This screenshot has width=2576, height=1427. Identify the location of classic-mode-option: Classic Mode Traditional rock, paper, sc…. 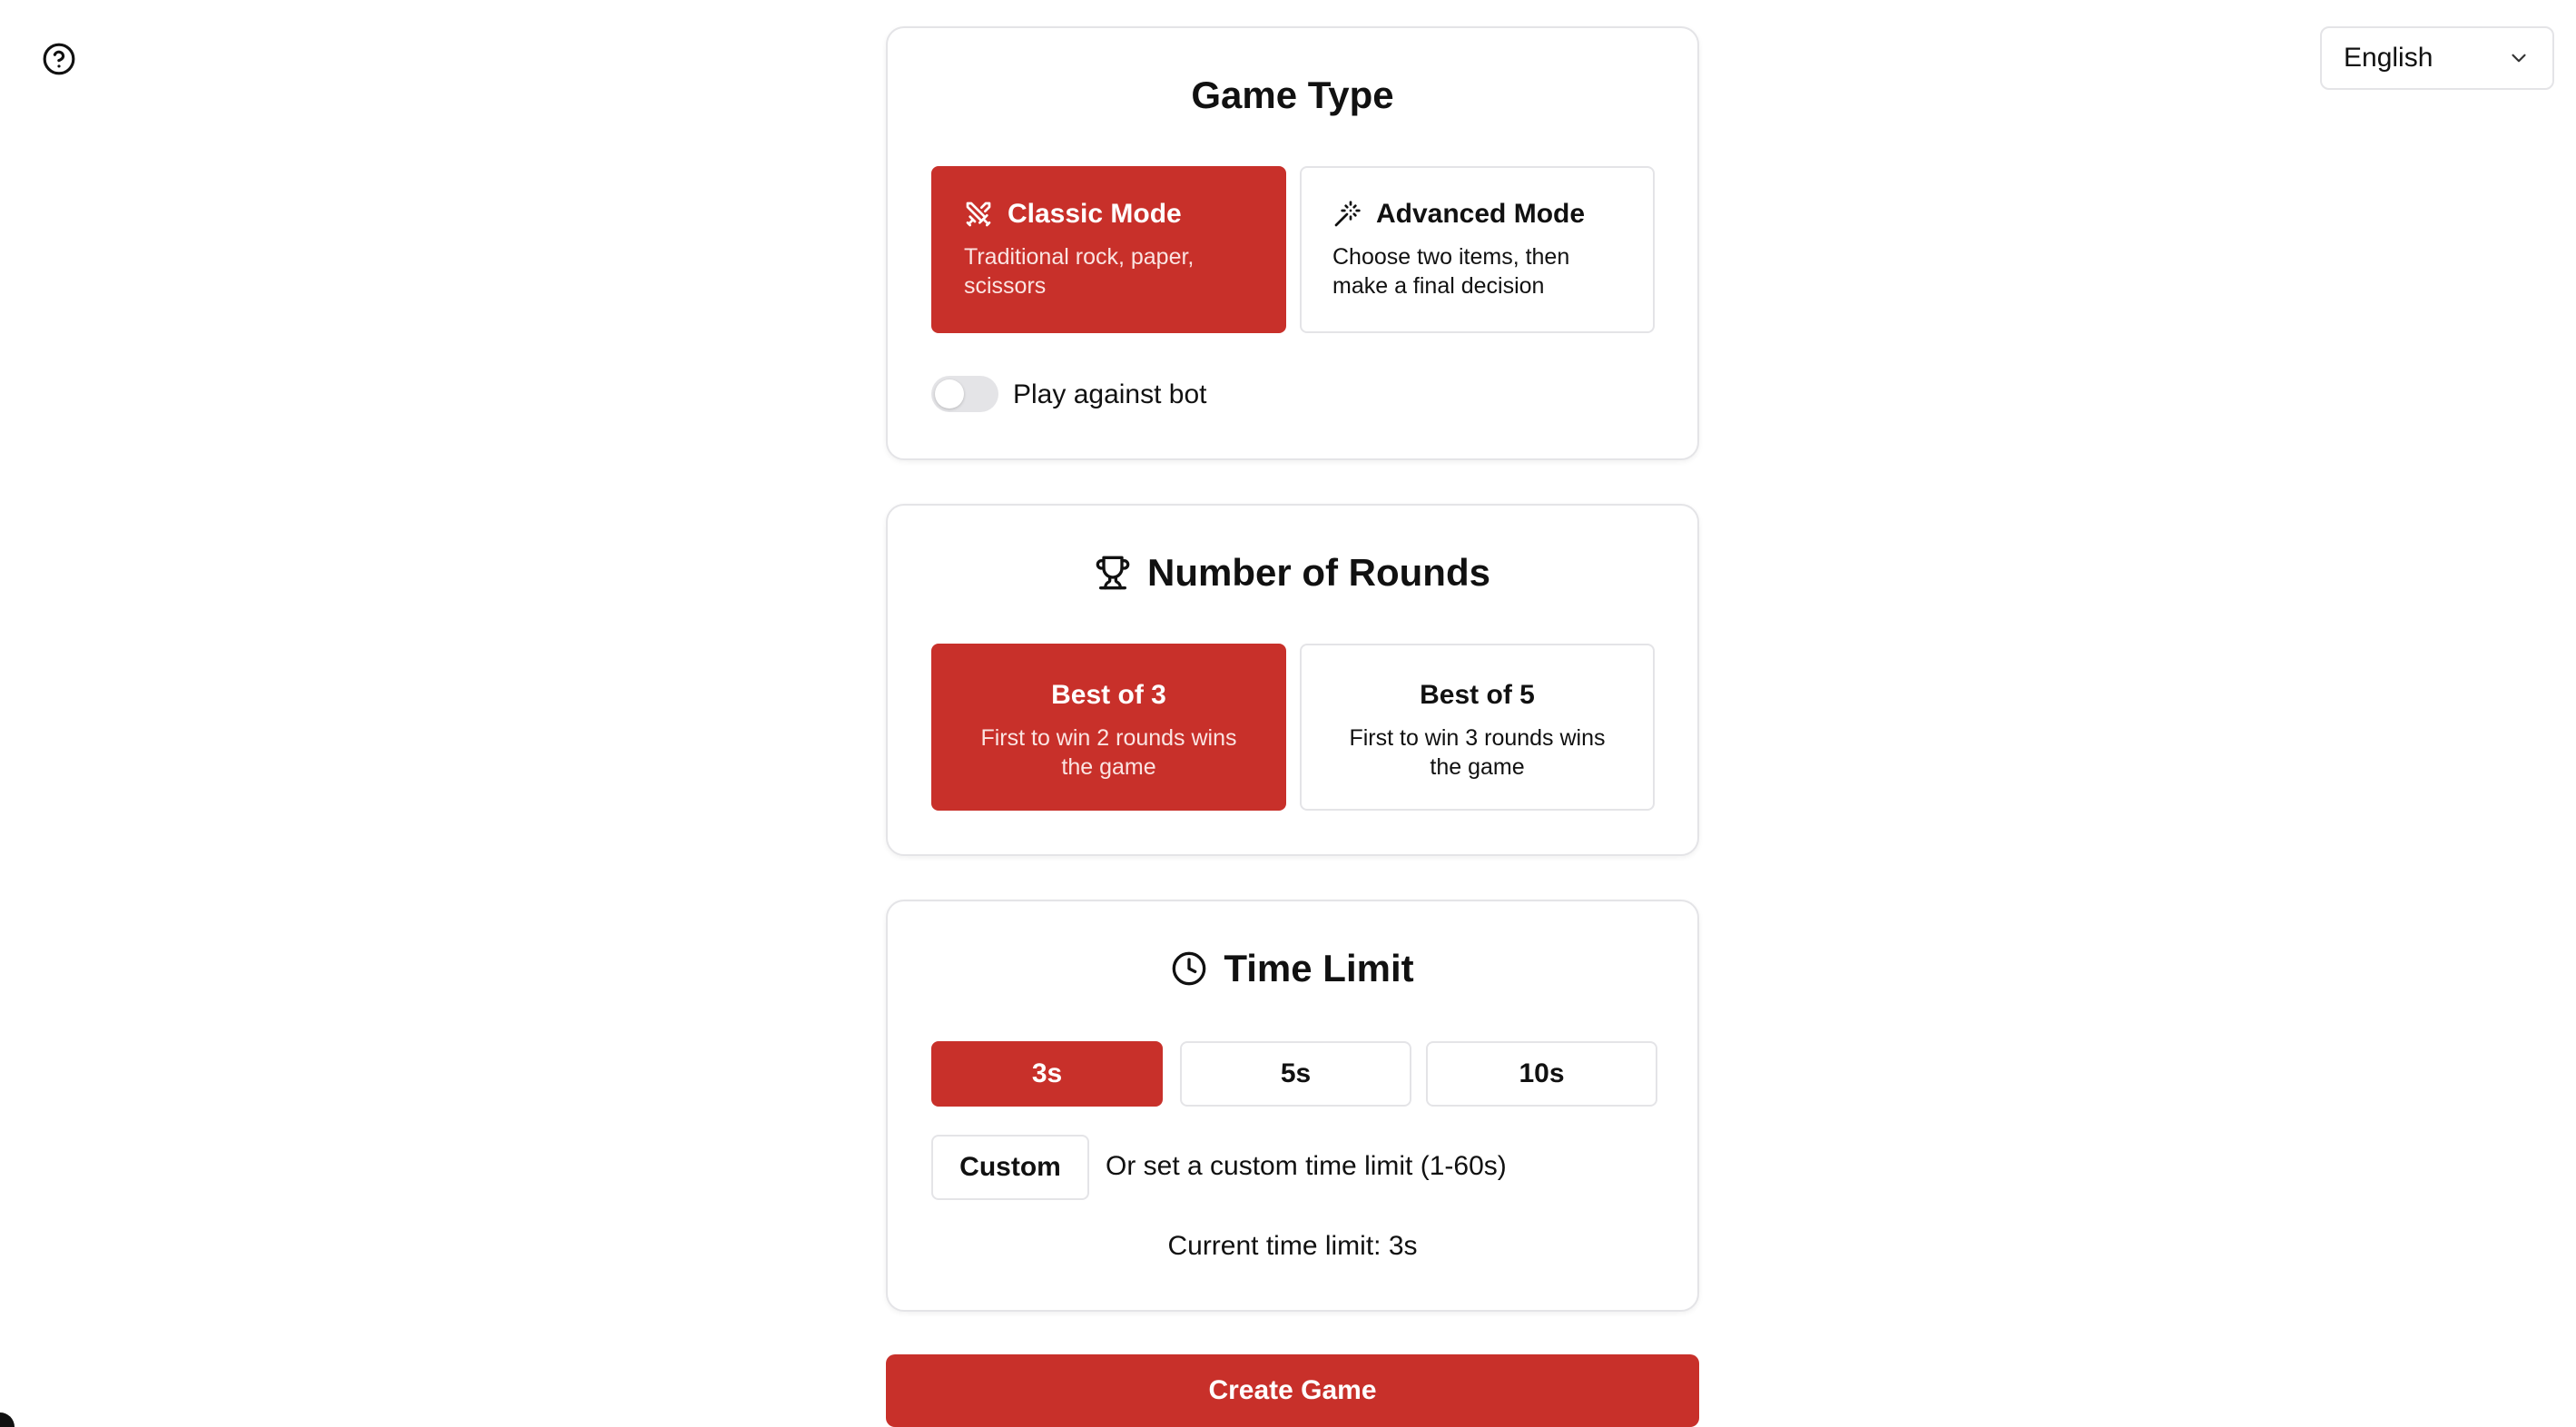
(1108, 249).